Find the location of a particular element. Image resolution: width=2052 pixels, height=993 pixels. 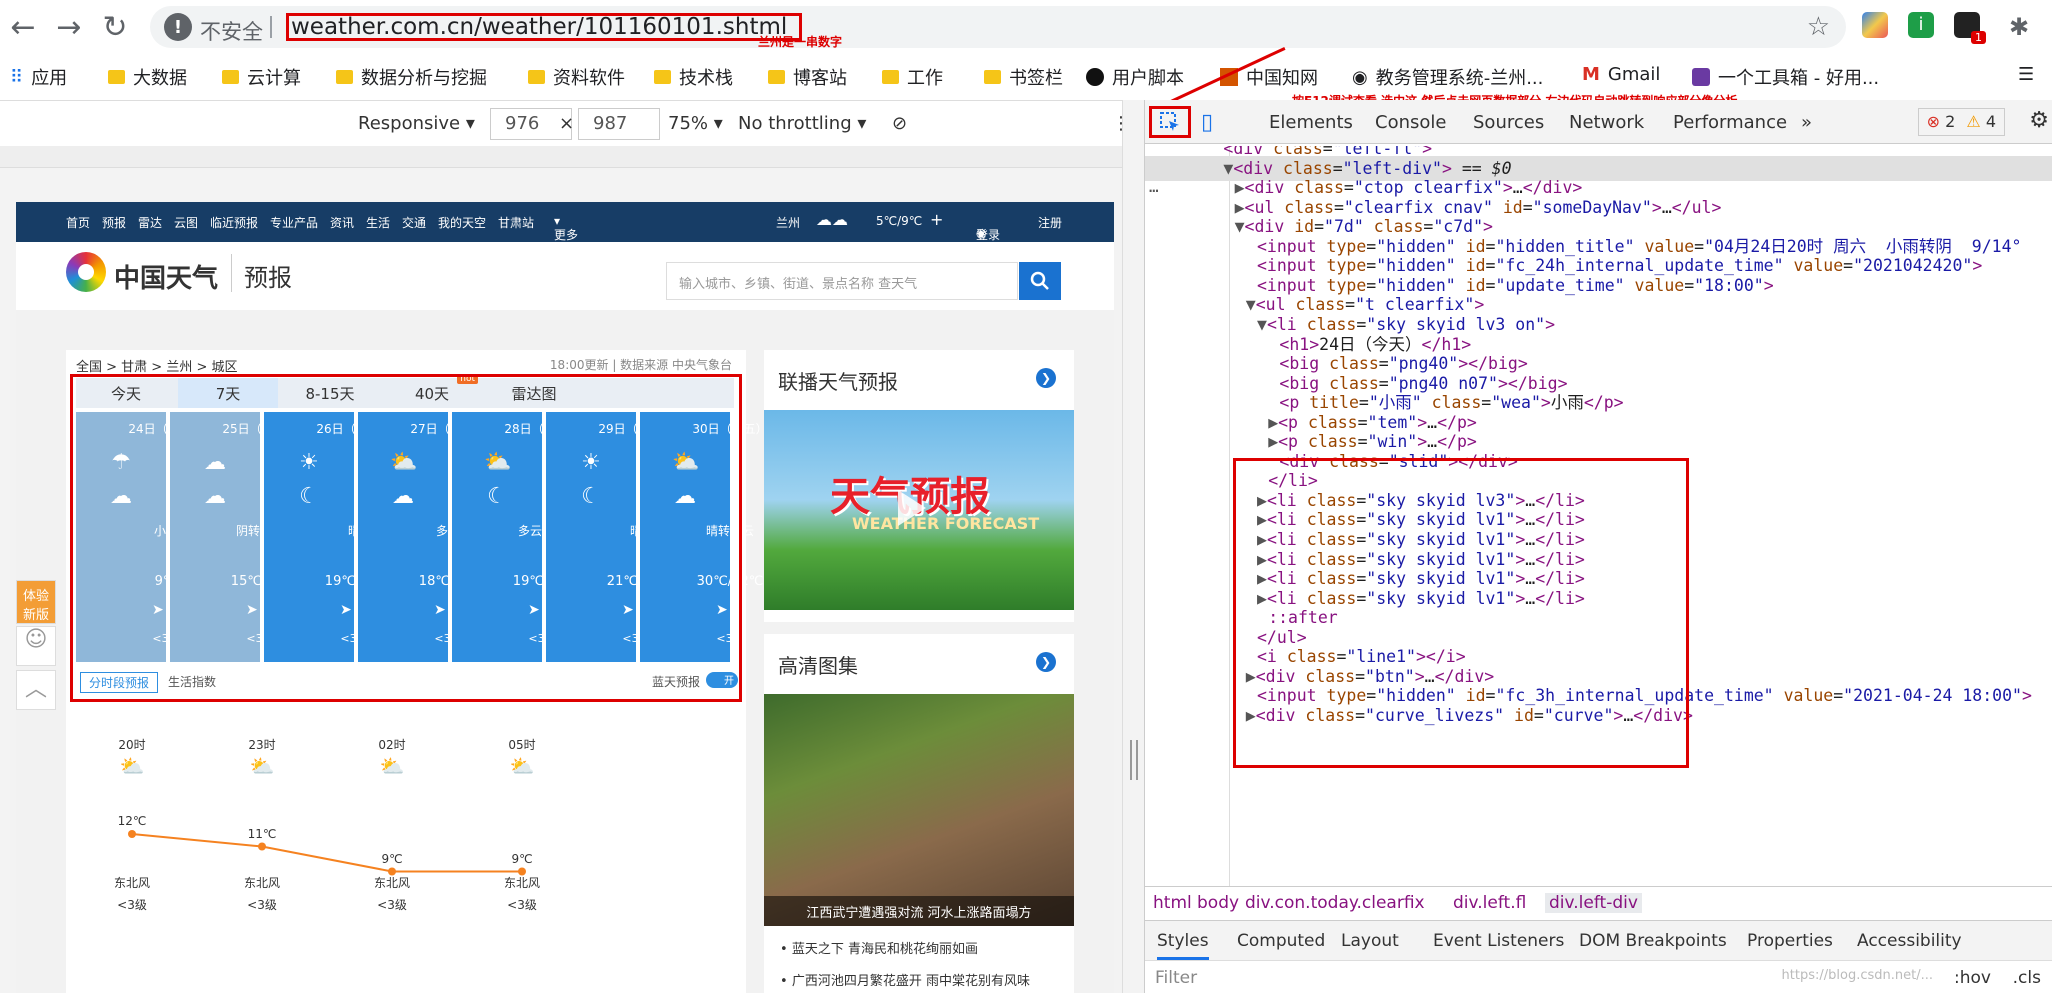

reading-list-icon: ☰ is located at coordinates (2026, 74).